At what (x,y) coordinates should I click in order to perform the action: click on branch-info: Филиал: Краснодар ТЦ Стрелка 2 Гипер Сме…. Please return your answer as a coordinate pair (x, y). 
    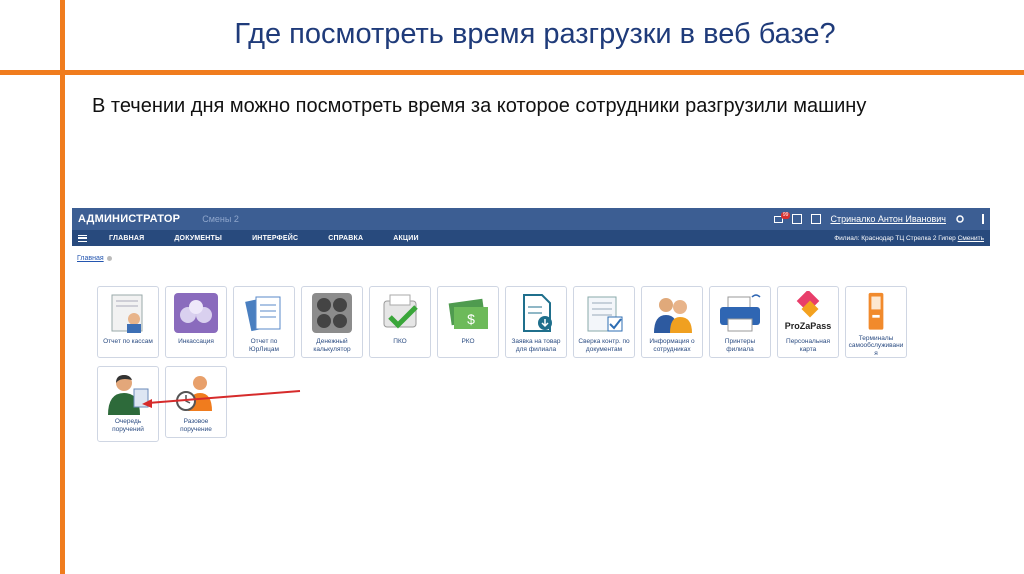
    Looking at the image, I should click on (909, 238).